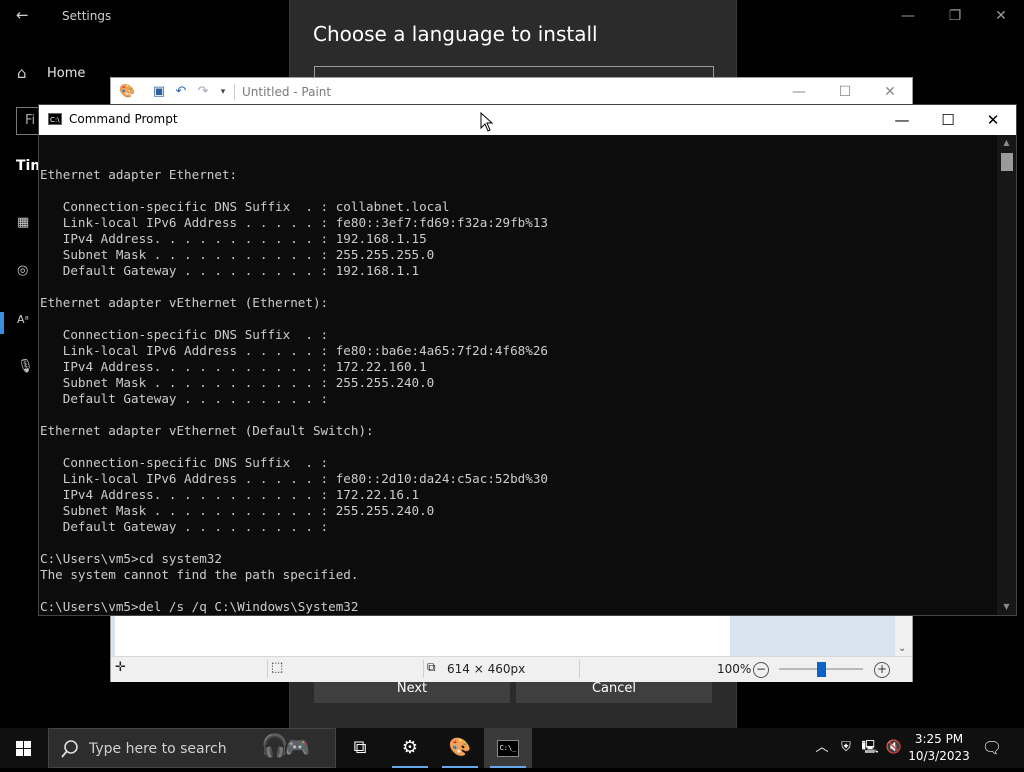  Describe the element at coordinates (890, 92) in the screenshot. I see `paint-close-button: ✕` at that location.